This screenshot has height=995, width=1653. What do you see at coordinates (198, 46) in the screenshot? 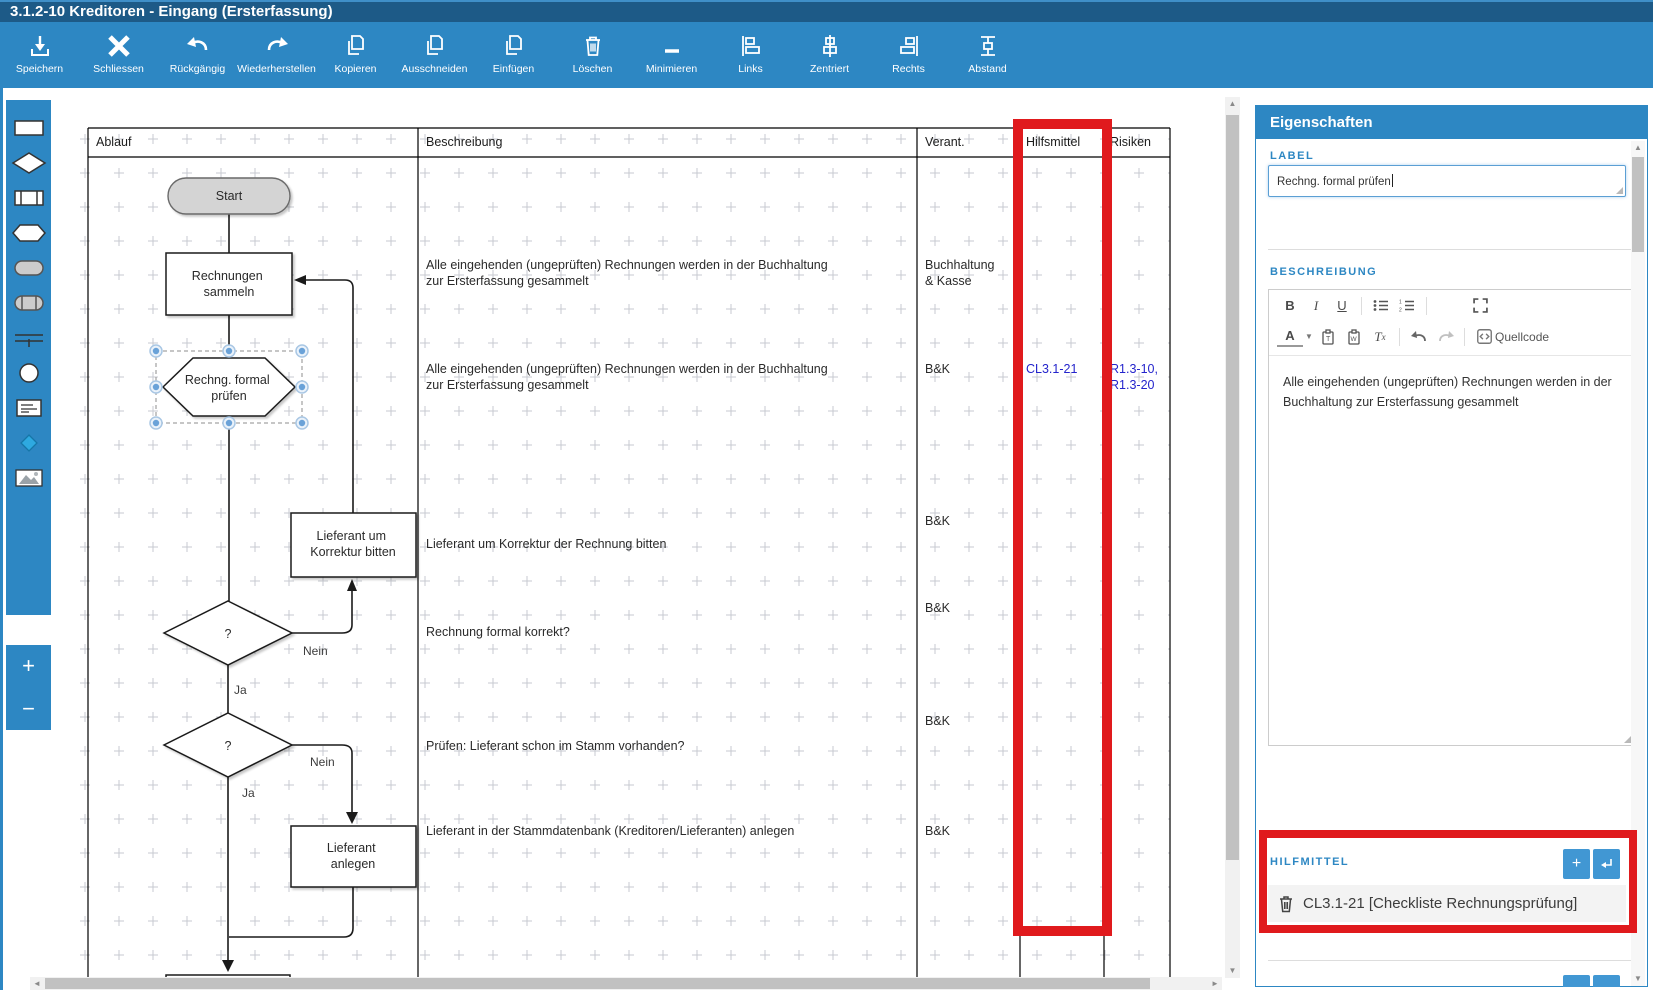
I see `undo-icon` at bounding box center [198, 46].